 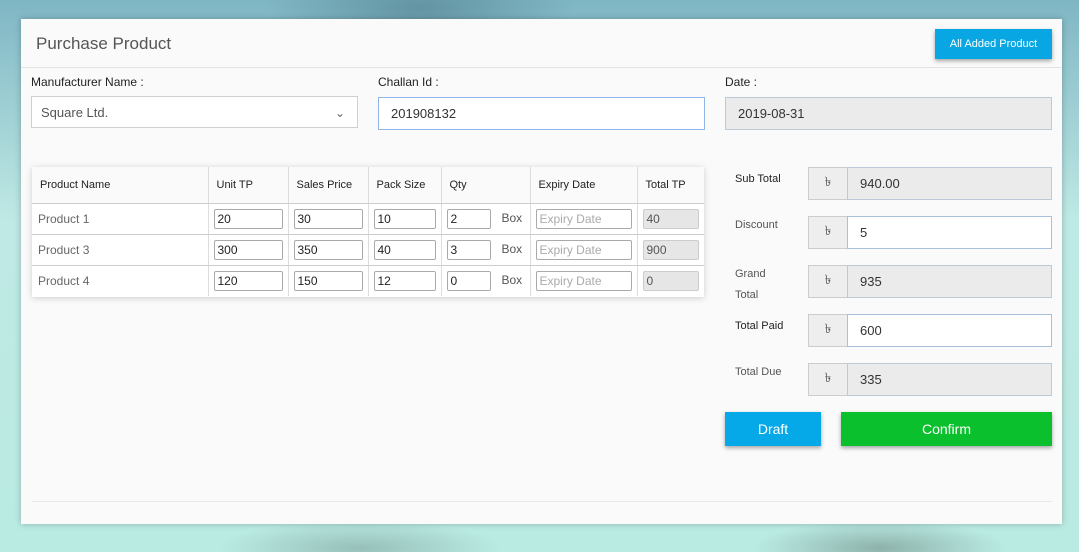 What do you see at coordinates (741, 82) in the screenshot?
I see `date-label: Date :` at bounding box center [741, 82].